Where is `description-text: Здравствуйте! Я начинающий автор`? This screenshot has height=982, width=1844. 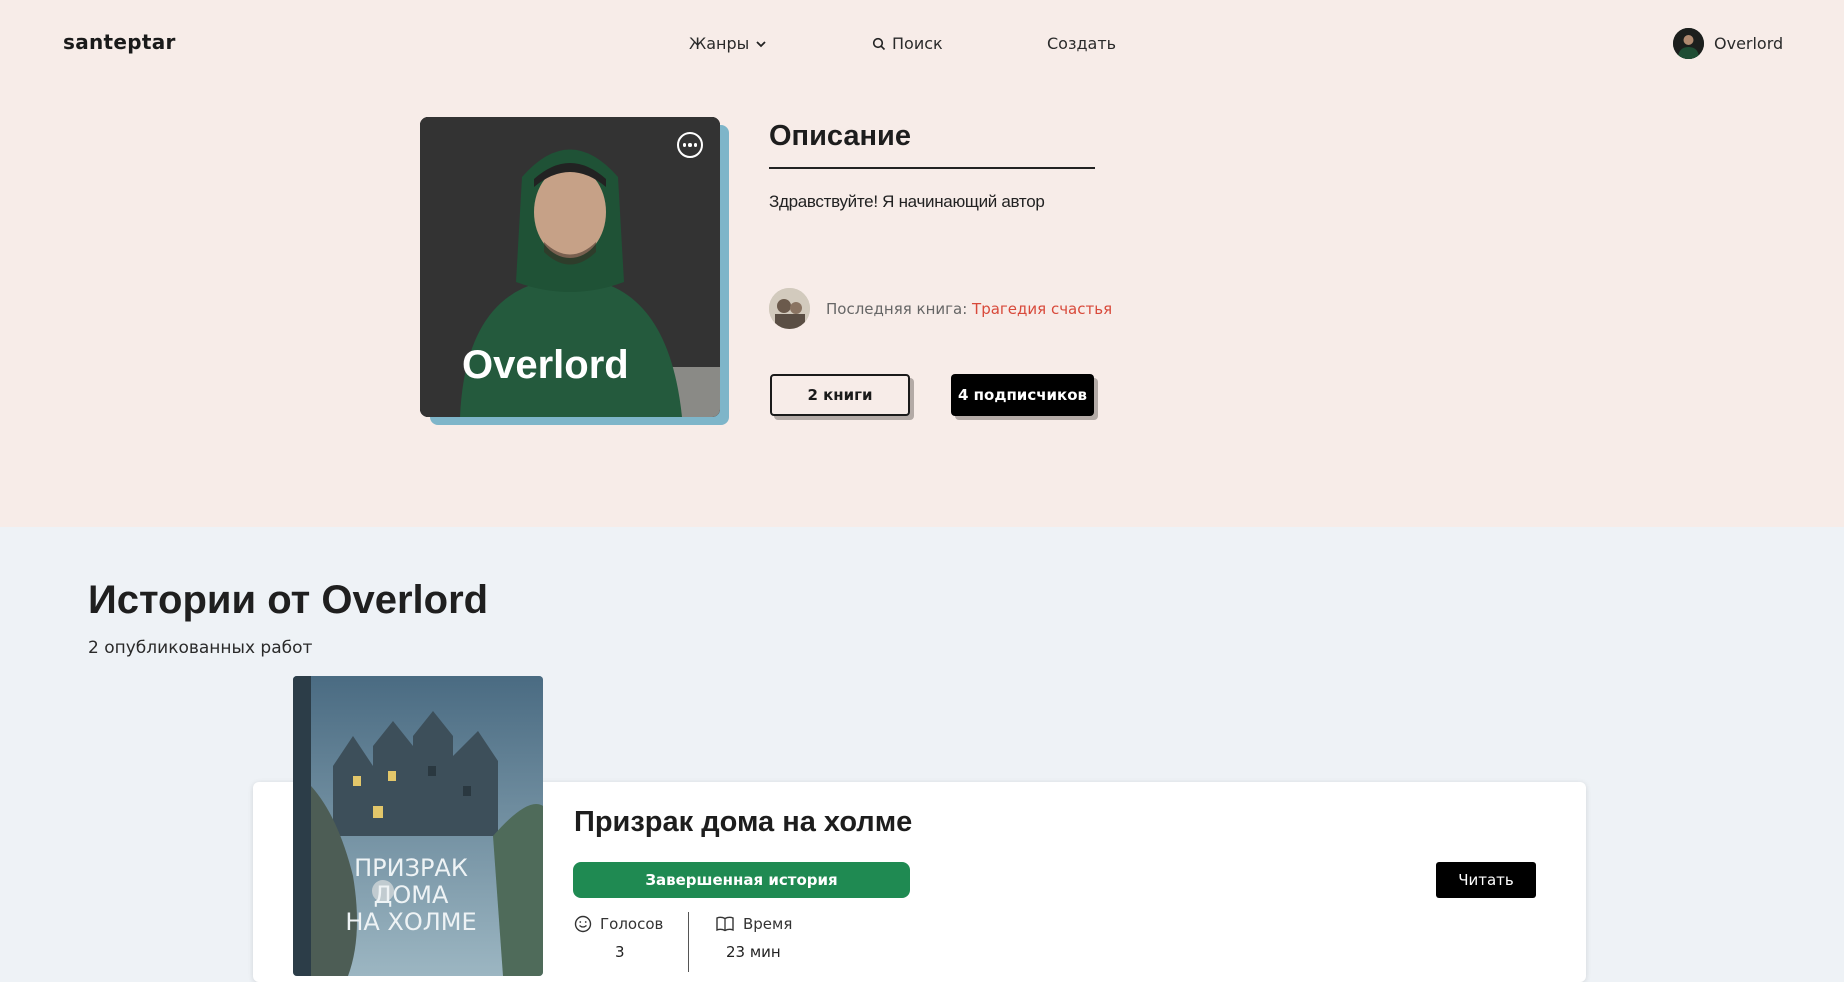
description-text: Здравствуйте! Я начинающий автор is located at coordinates (907, 201).